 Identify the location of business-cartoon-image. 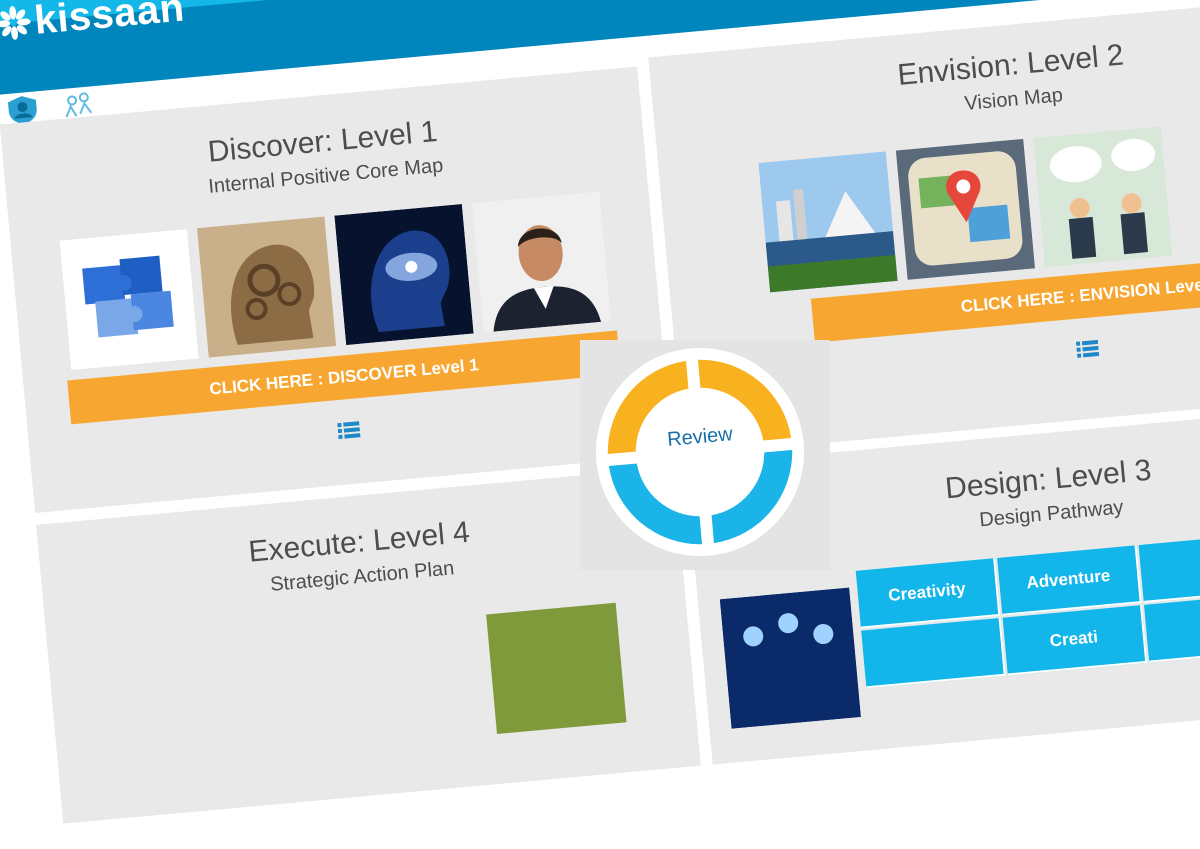
(1103, 197).